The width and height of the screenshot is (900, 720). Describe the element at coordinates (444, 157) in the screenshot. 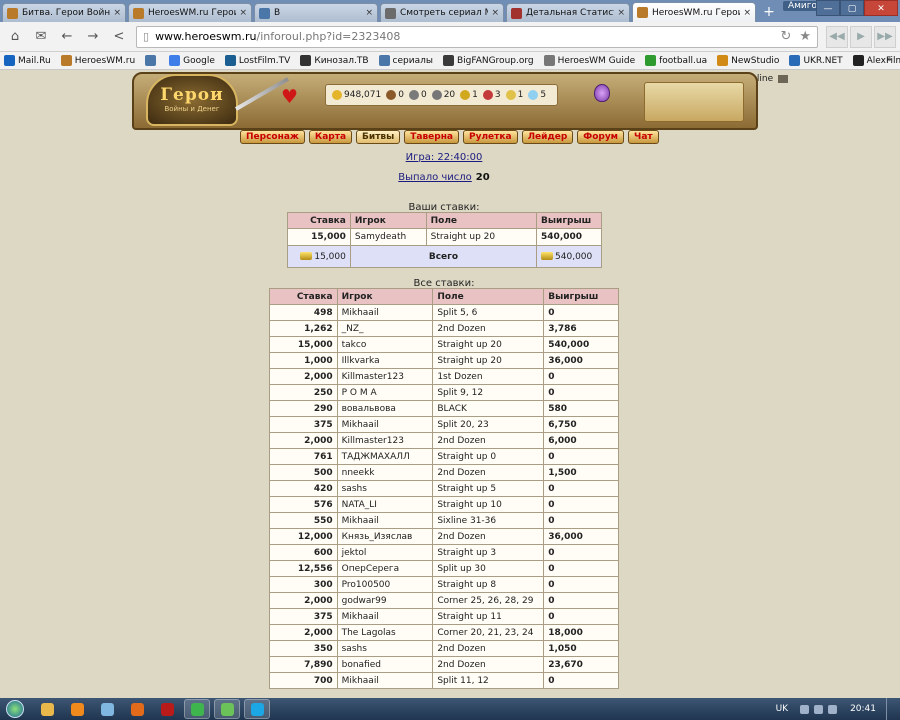

I see `game-time-link: Игра: 22:40:00` at that location.